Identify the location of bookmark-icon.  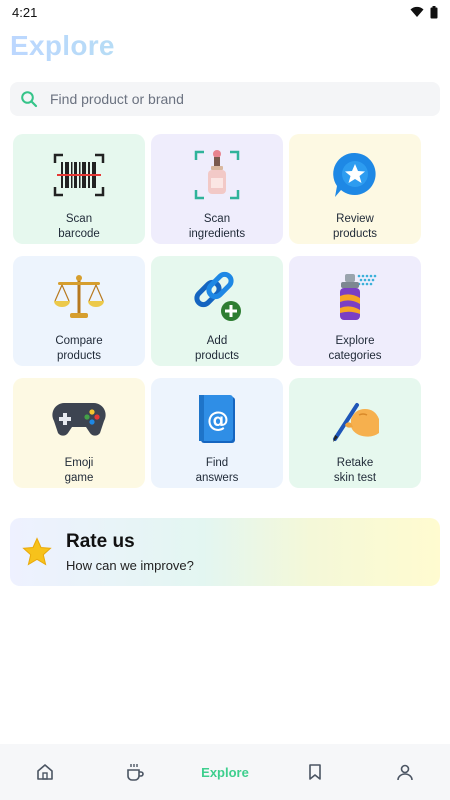
(315, 772).